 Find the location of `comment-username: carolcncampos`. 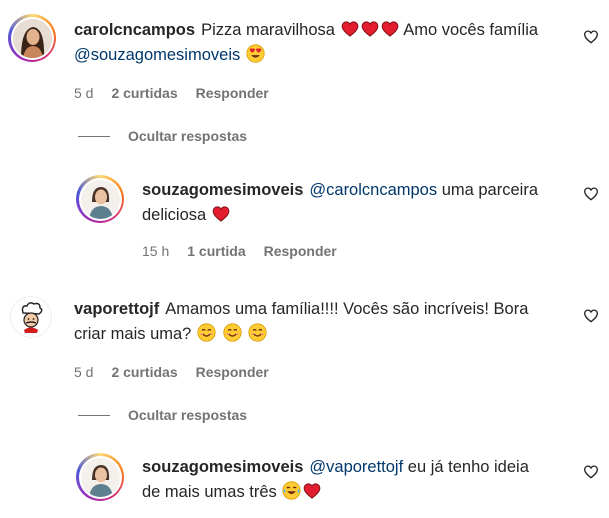

comment-username: carolcncampos is located at coordinates (134, 30).